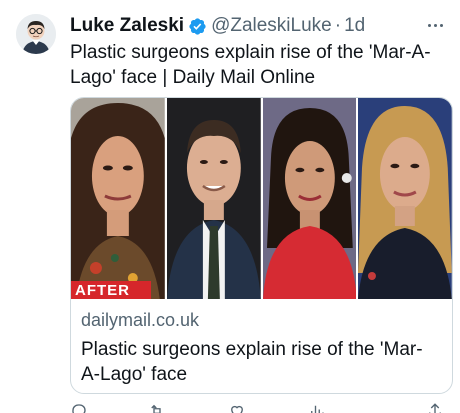 The image size is (460, 413). I want to click on action-bar, so click(260, 407).